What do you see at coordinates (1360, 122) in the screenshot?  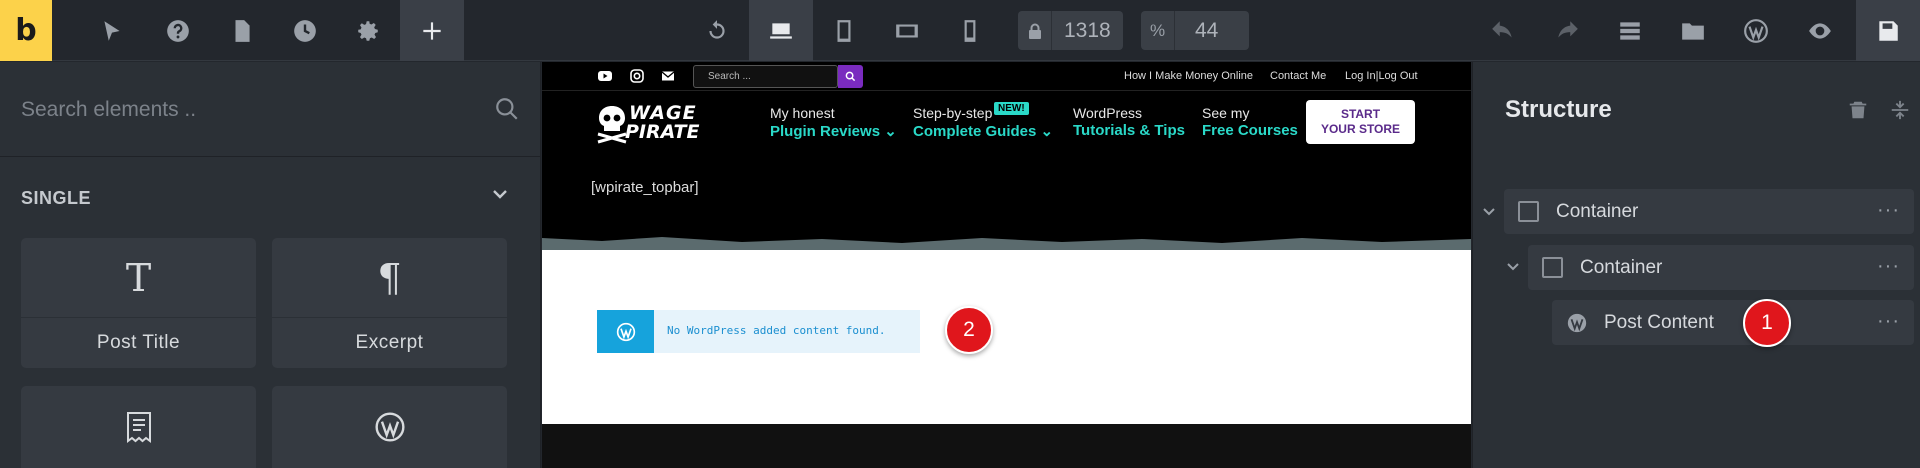 I see `start-your-store-button: START YOUR STORE` at bounding box center [1360, 122].